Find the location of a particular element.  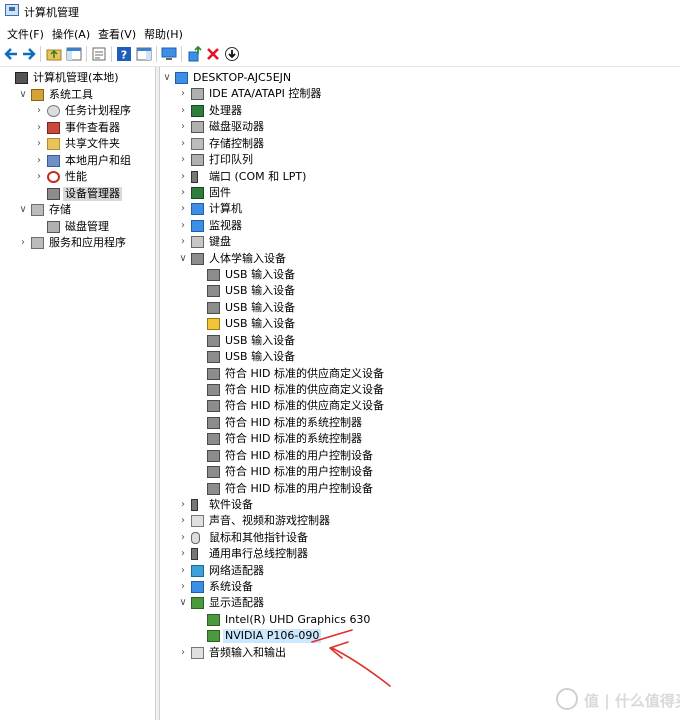

device-tree-item: › 打印队列 is located at coordinates (420, 160).